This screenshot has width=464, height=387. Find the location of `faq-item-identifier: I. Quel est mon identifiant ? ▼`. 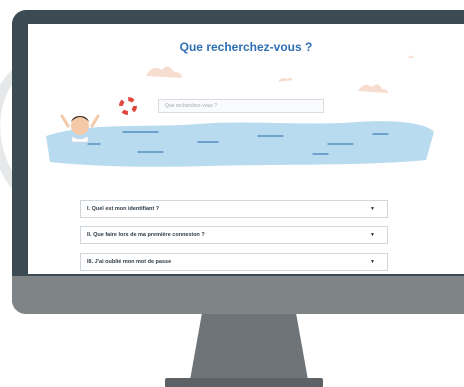

faq-item-identifier: I. Quel est mon identifiant ? ▼ is located at coordinates (234, 209).